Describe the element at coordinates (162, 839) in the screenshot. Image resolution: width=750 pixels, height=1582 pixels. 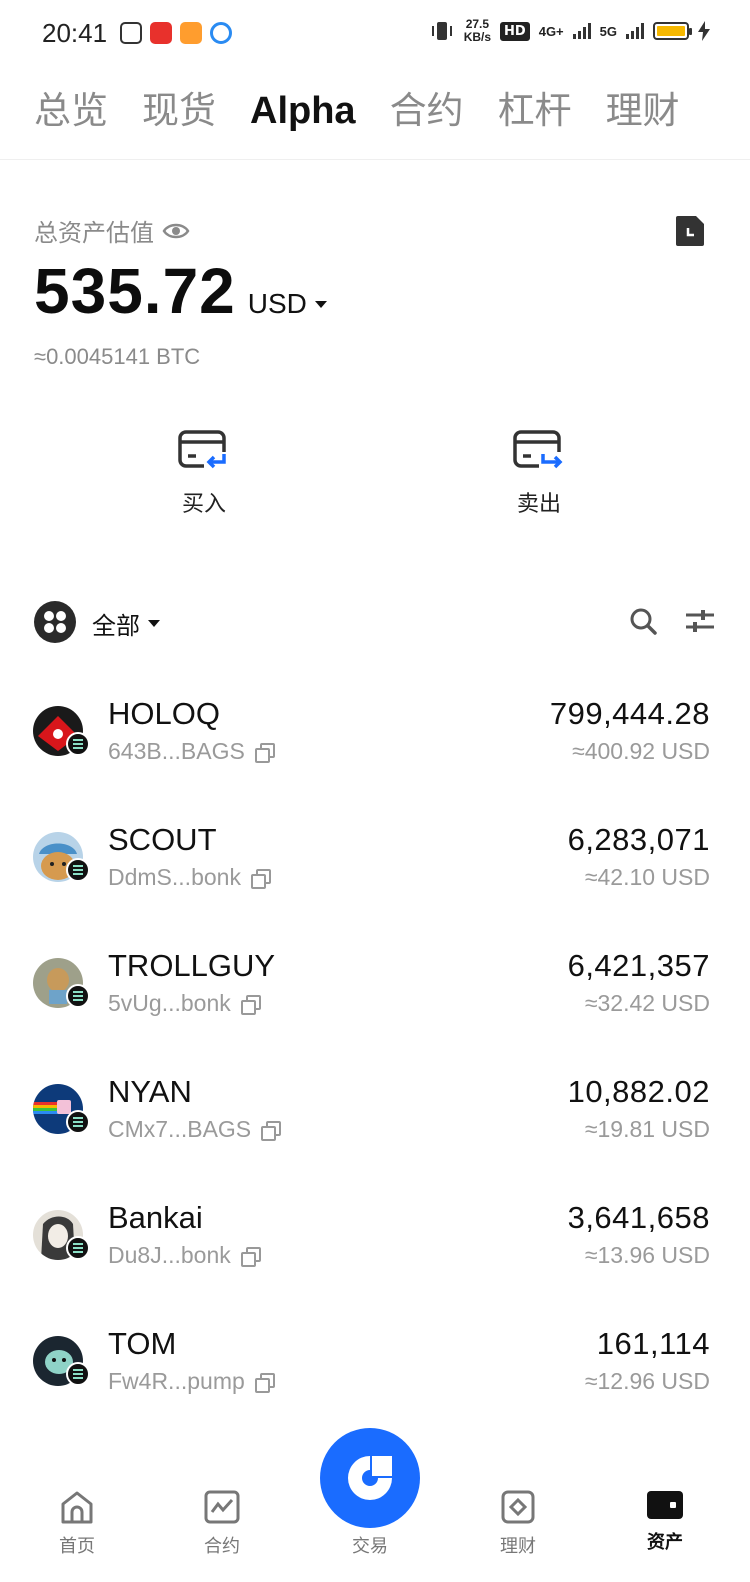
I see `token-symbol: SCOUT` at that location.